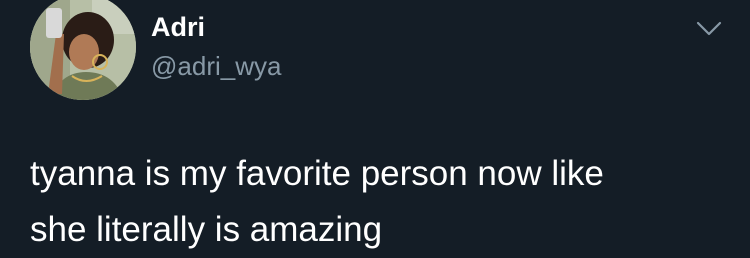  I want to click on tweet-text-line: she literally is amazing, so click(206, 229).